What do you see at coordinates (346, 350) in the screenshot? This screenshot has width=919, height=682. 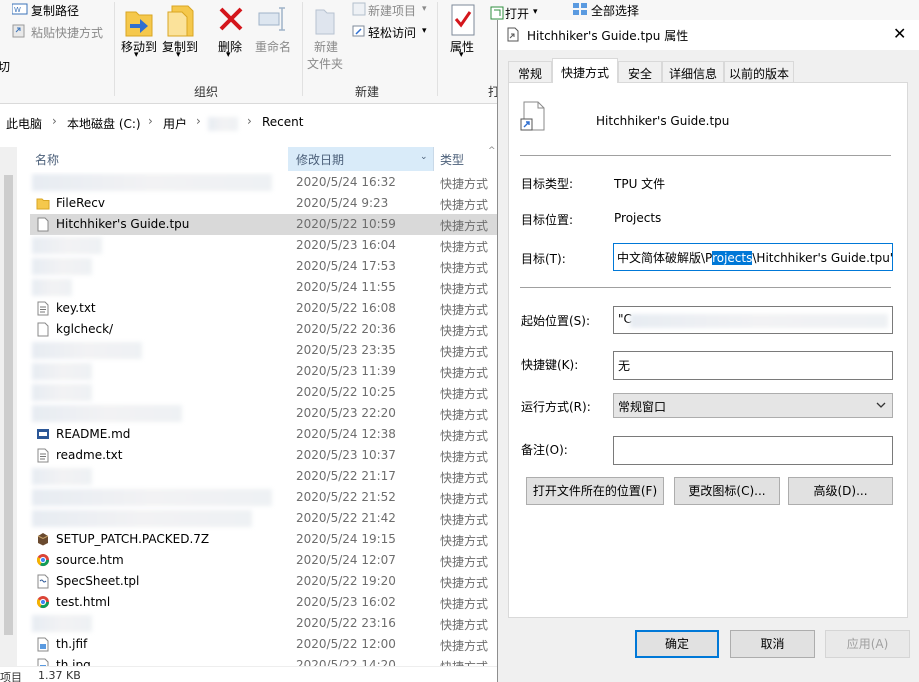 I see `file-date: 2020/5/23 23:35` at bounding box center [346, 350].